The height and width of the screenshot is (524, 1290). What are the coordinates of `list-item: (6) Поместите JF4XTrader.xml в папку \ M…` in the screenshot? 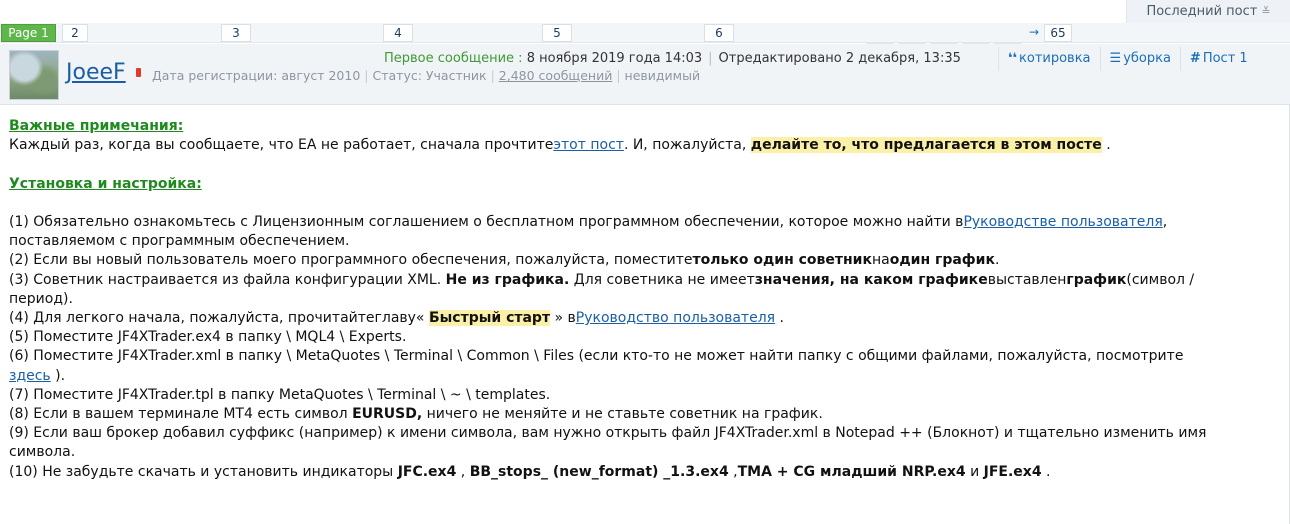 It's located at (596, 366).